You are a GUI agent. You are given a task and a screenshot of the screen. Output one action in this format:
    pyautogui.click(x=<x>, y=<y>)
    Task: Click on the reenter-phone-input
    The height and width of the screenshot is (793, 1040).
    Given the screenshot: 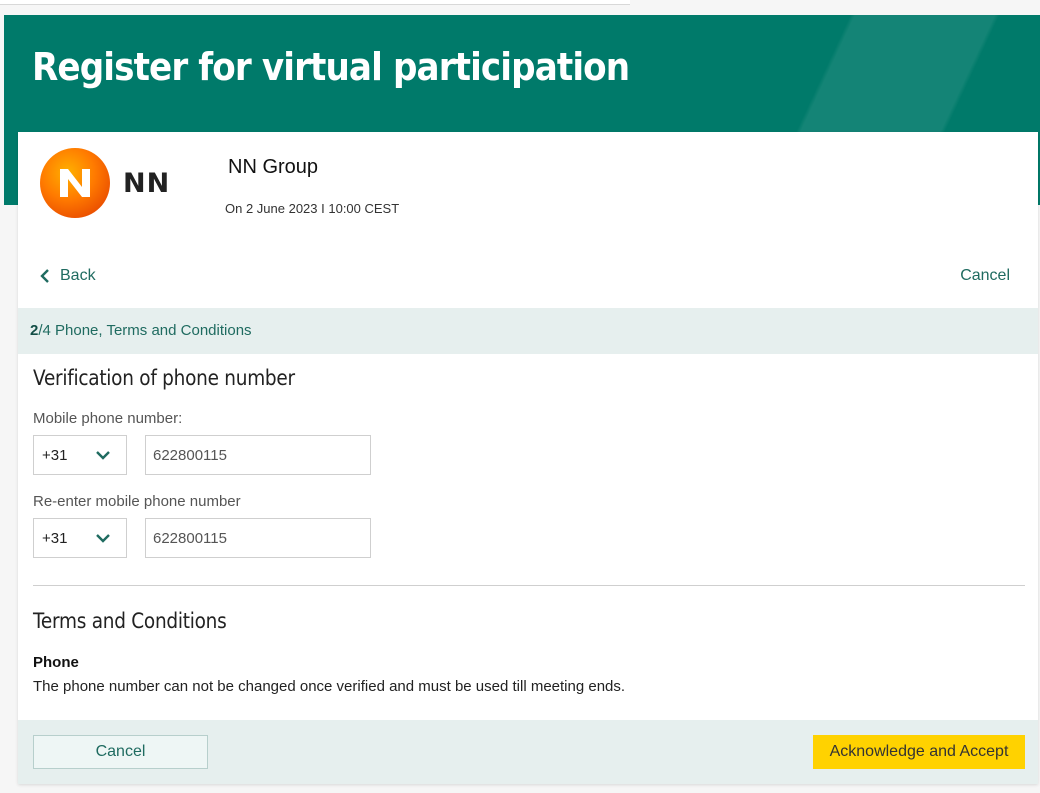 What is the action you would take?
    pyautogui.click(x=258, y=538)
    